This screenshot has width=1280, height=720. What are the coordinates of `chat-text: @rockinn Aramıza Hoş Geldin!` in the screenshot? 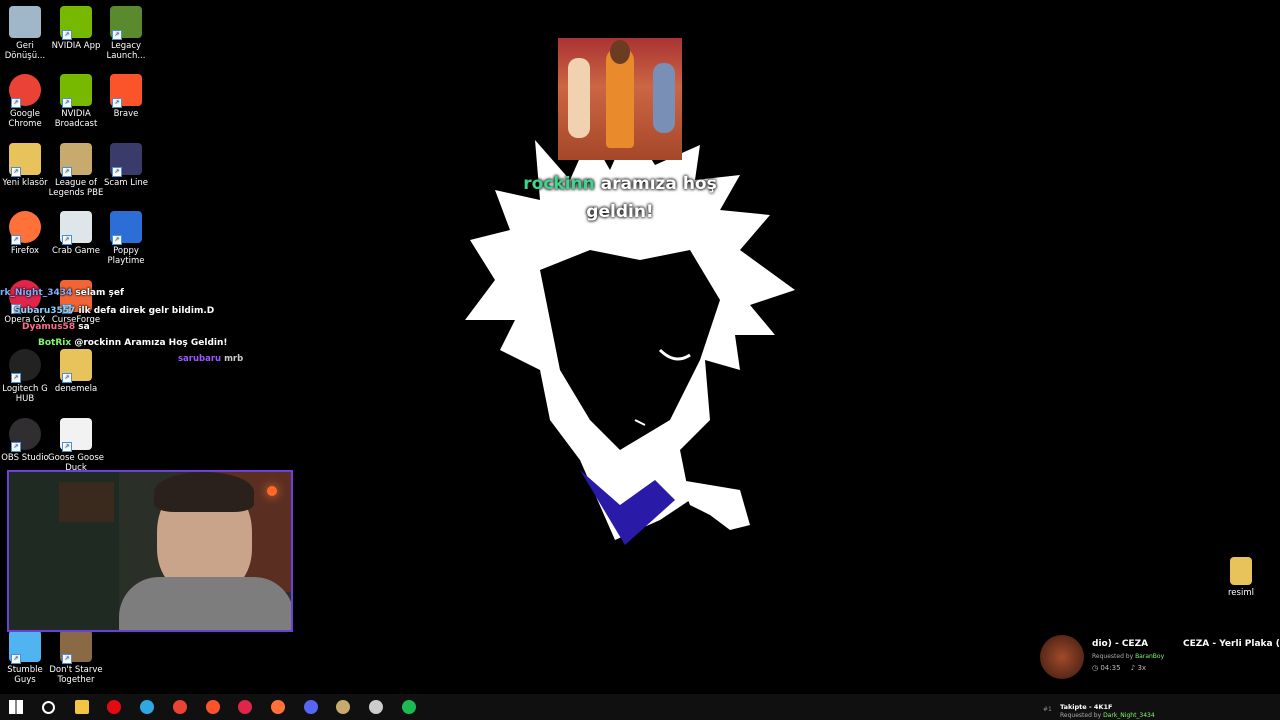 It's located at (151, 343).